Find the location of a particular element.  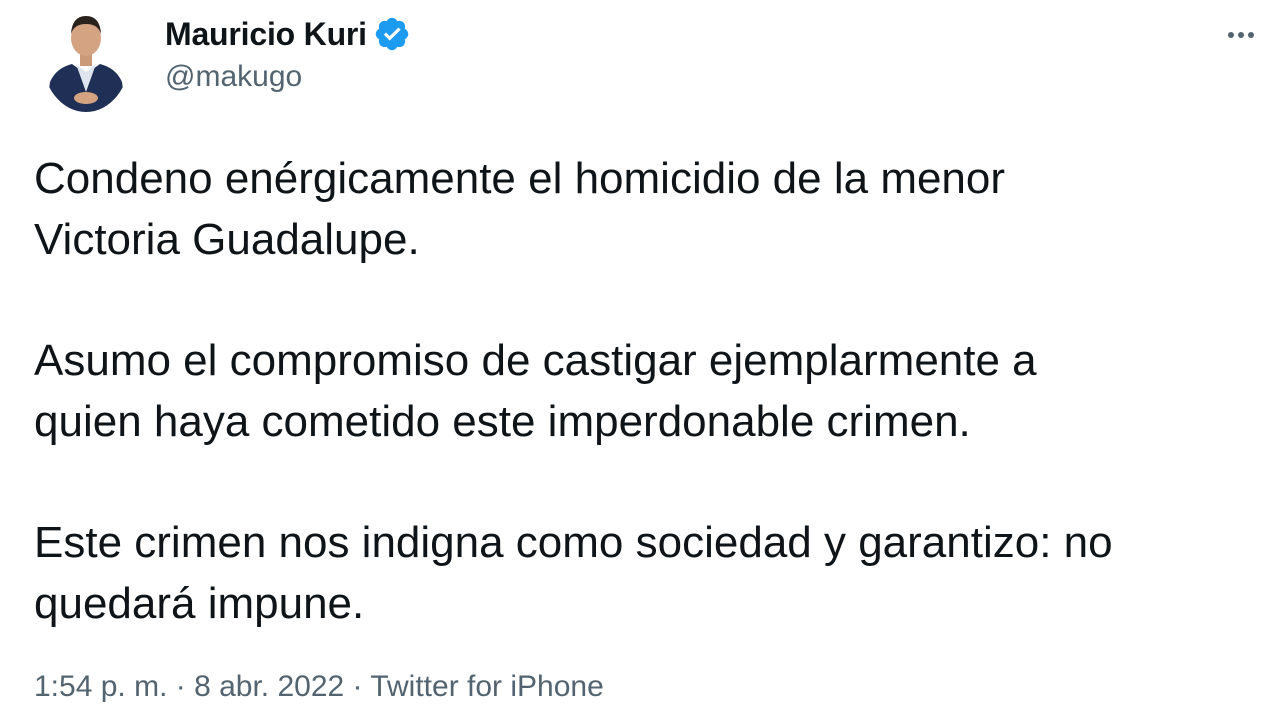

tweet-time: 1:54 p. m. is located at coordinates (100, 686).